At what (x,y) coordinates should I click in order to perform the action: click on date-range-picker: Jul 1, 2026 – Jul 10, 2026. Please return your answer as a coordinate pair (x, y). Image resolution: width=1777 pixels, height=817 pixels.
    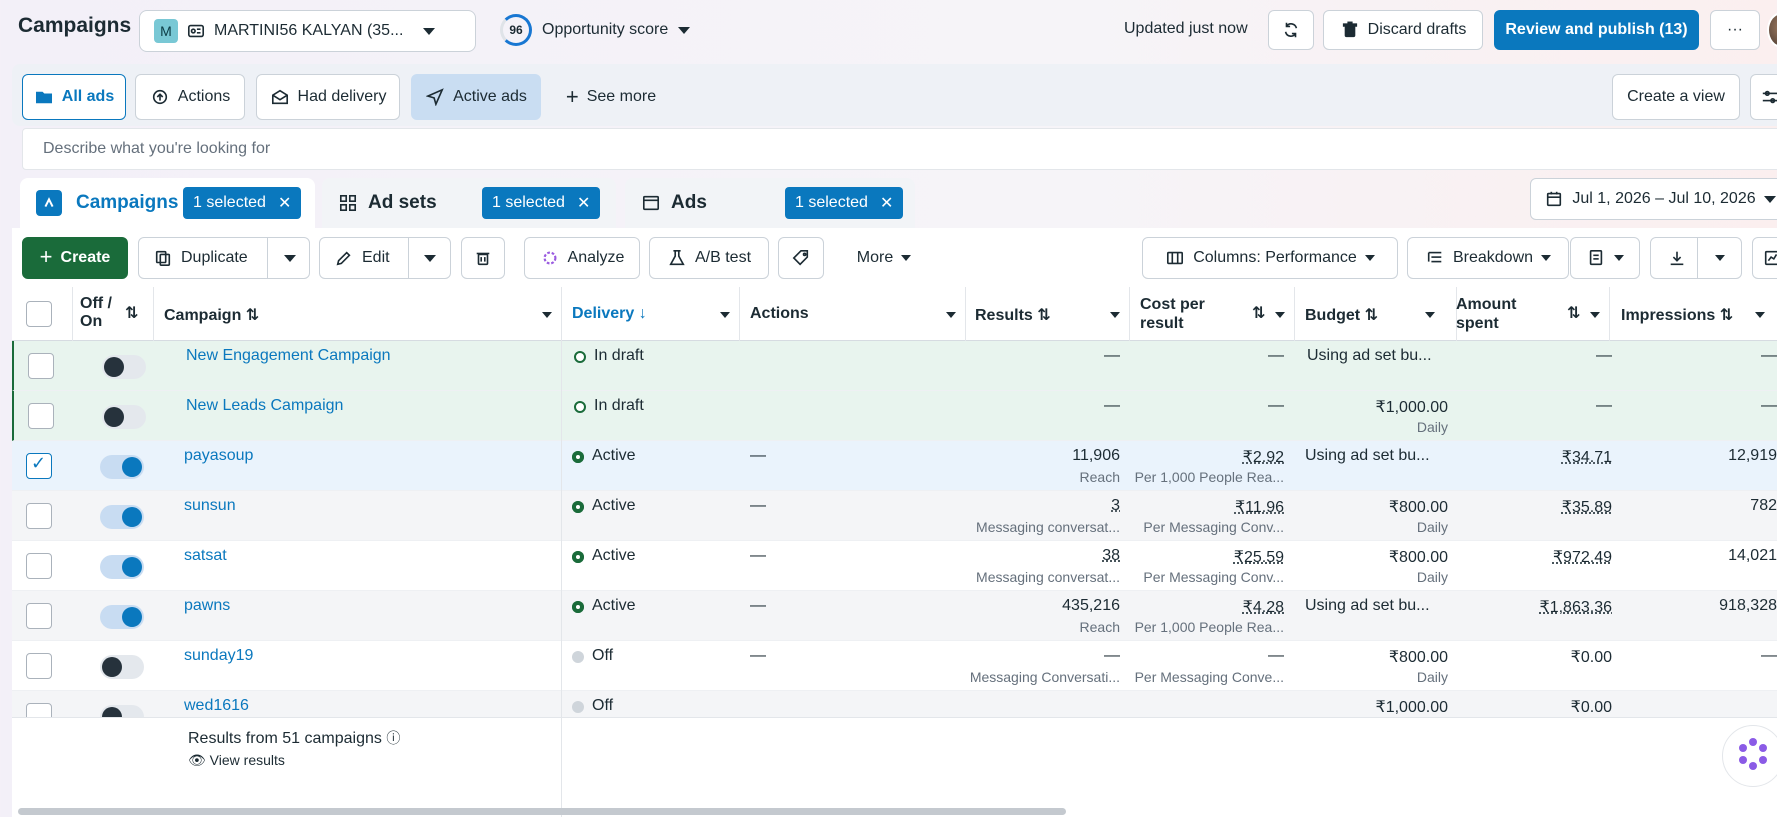
    Looking at the image, I should click on (1653, 199).